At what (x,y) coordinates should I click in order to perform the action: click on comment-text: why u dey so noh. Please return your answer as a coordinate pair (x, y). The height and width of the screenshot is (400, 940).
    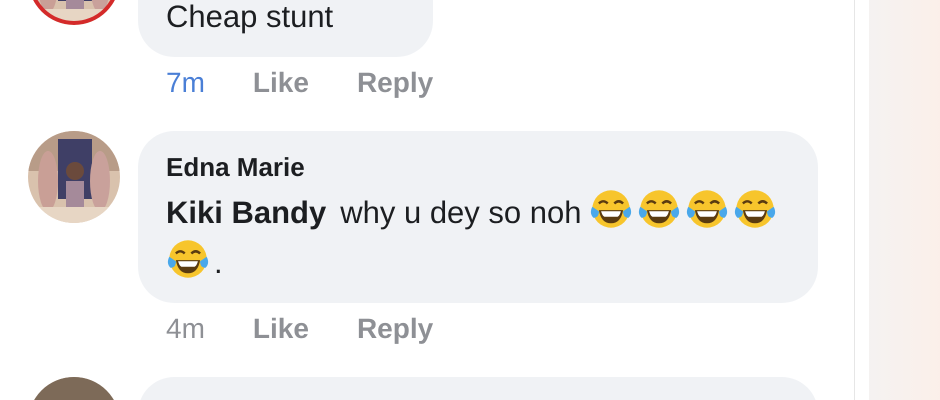
    Looking at the image, I should click on (461, 212).